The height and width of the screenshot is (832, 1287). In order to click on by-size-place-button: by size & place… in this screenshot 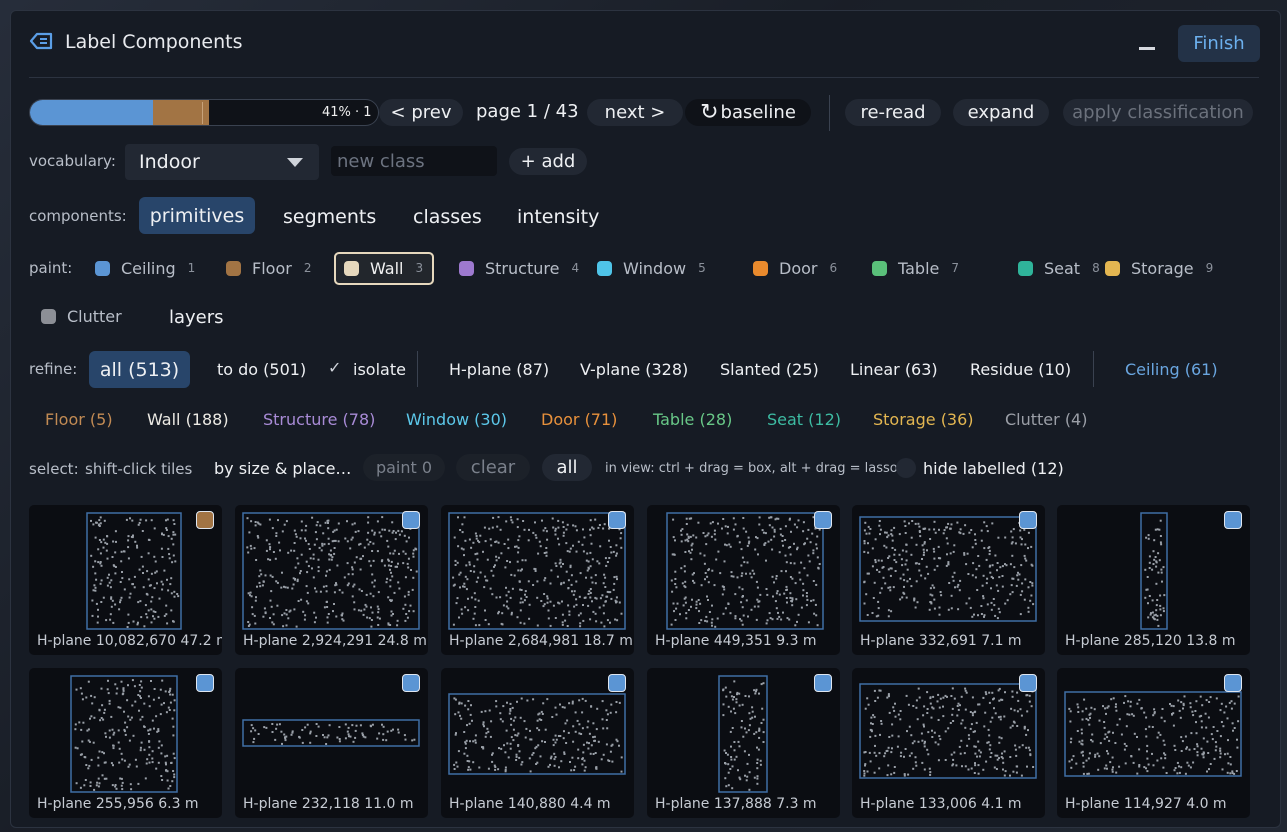, I will do `click(282, 468)`.